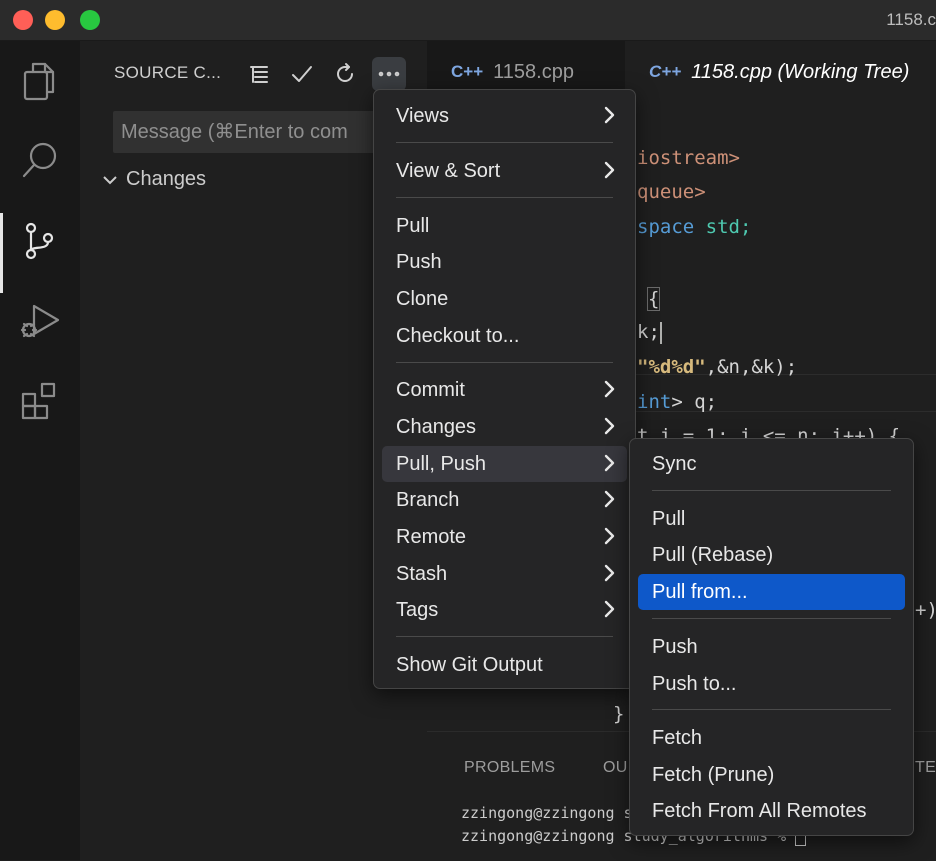  I want to click on menu-item-label: Views, so click(422, 115).